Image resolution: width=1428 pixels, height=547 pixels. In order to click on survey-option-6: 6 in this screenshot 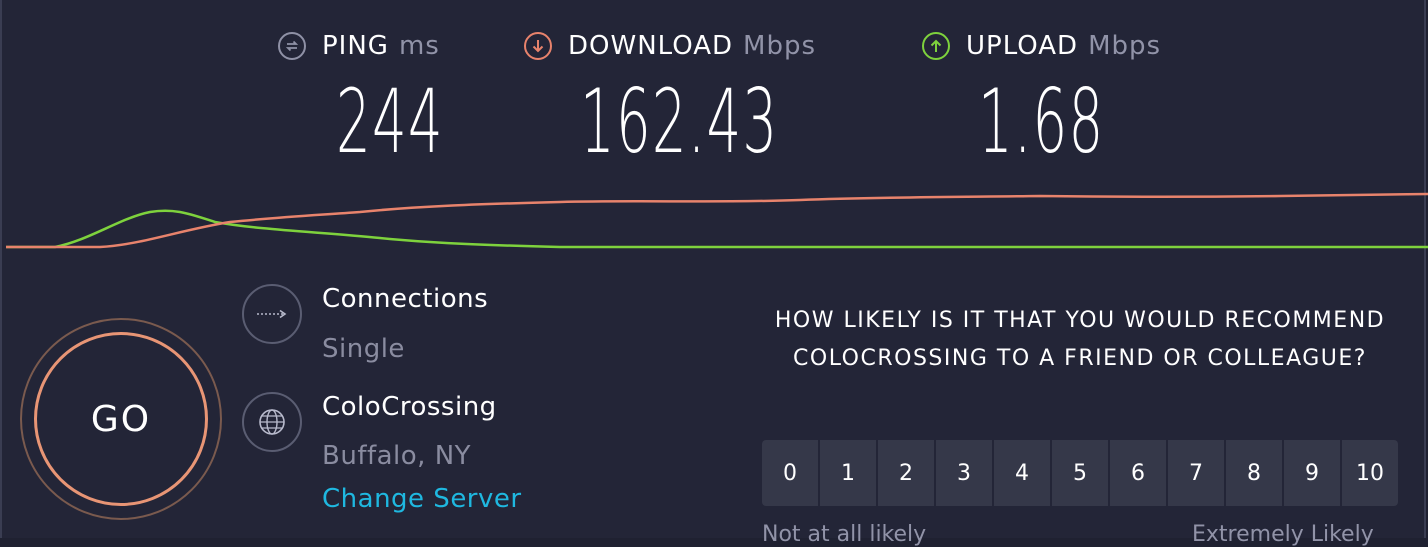, I will do `click(1138, 473)`.